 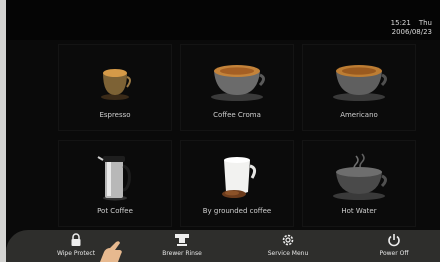 I want to click on drink-espresso-button: Espresso, so click(x=115, y=87).